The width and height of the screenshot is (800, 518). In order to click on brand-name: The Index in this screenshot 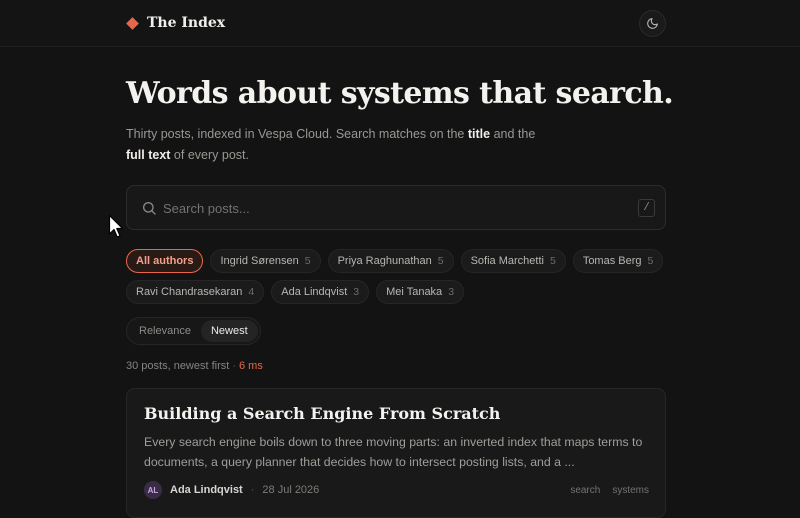, I will do `click(186, 23)`.